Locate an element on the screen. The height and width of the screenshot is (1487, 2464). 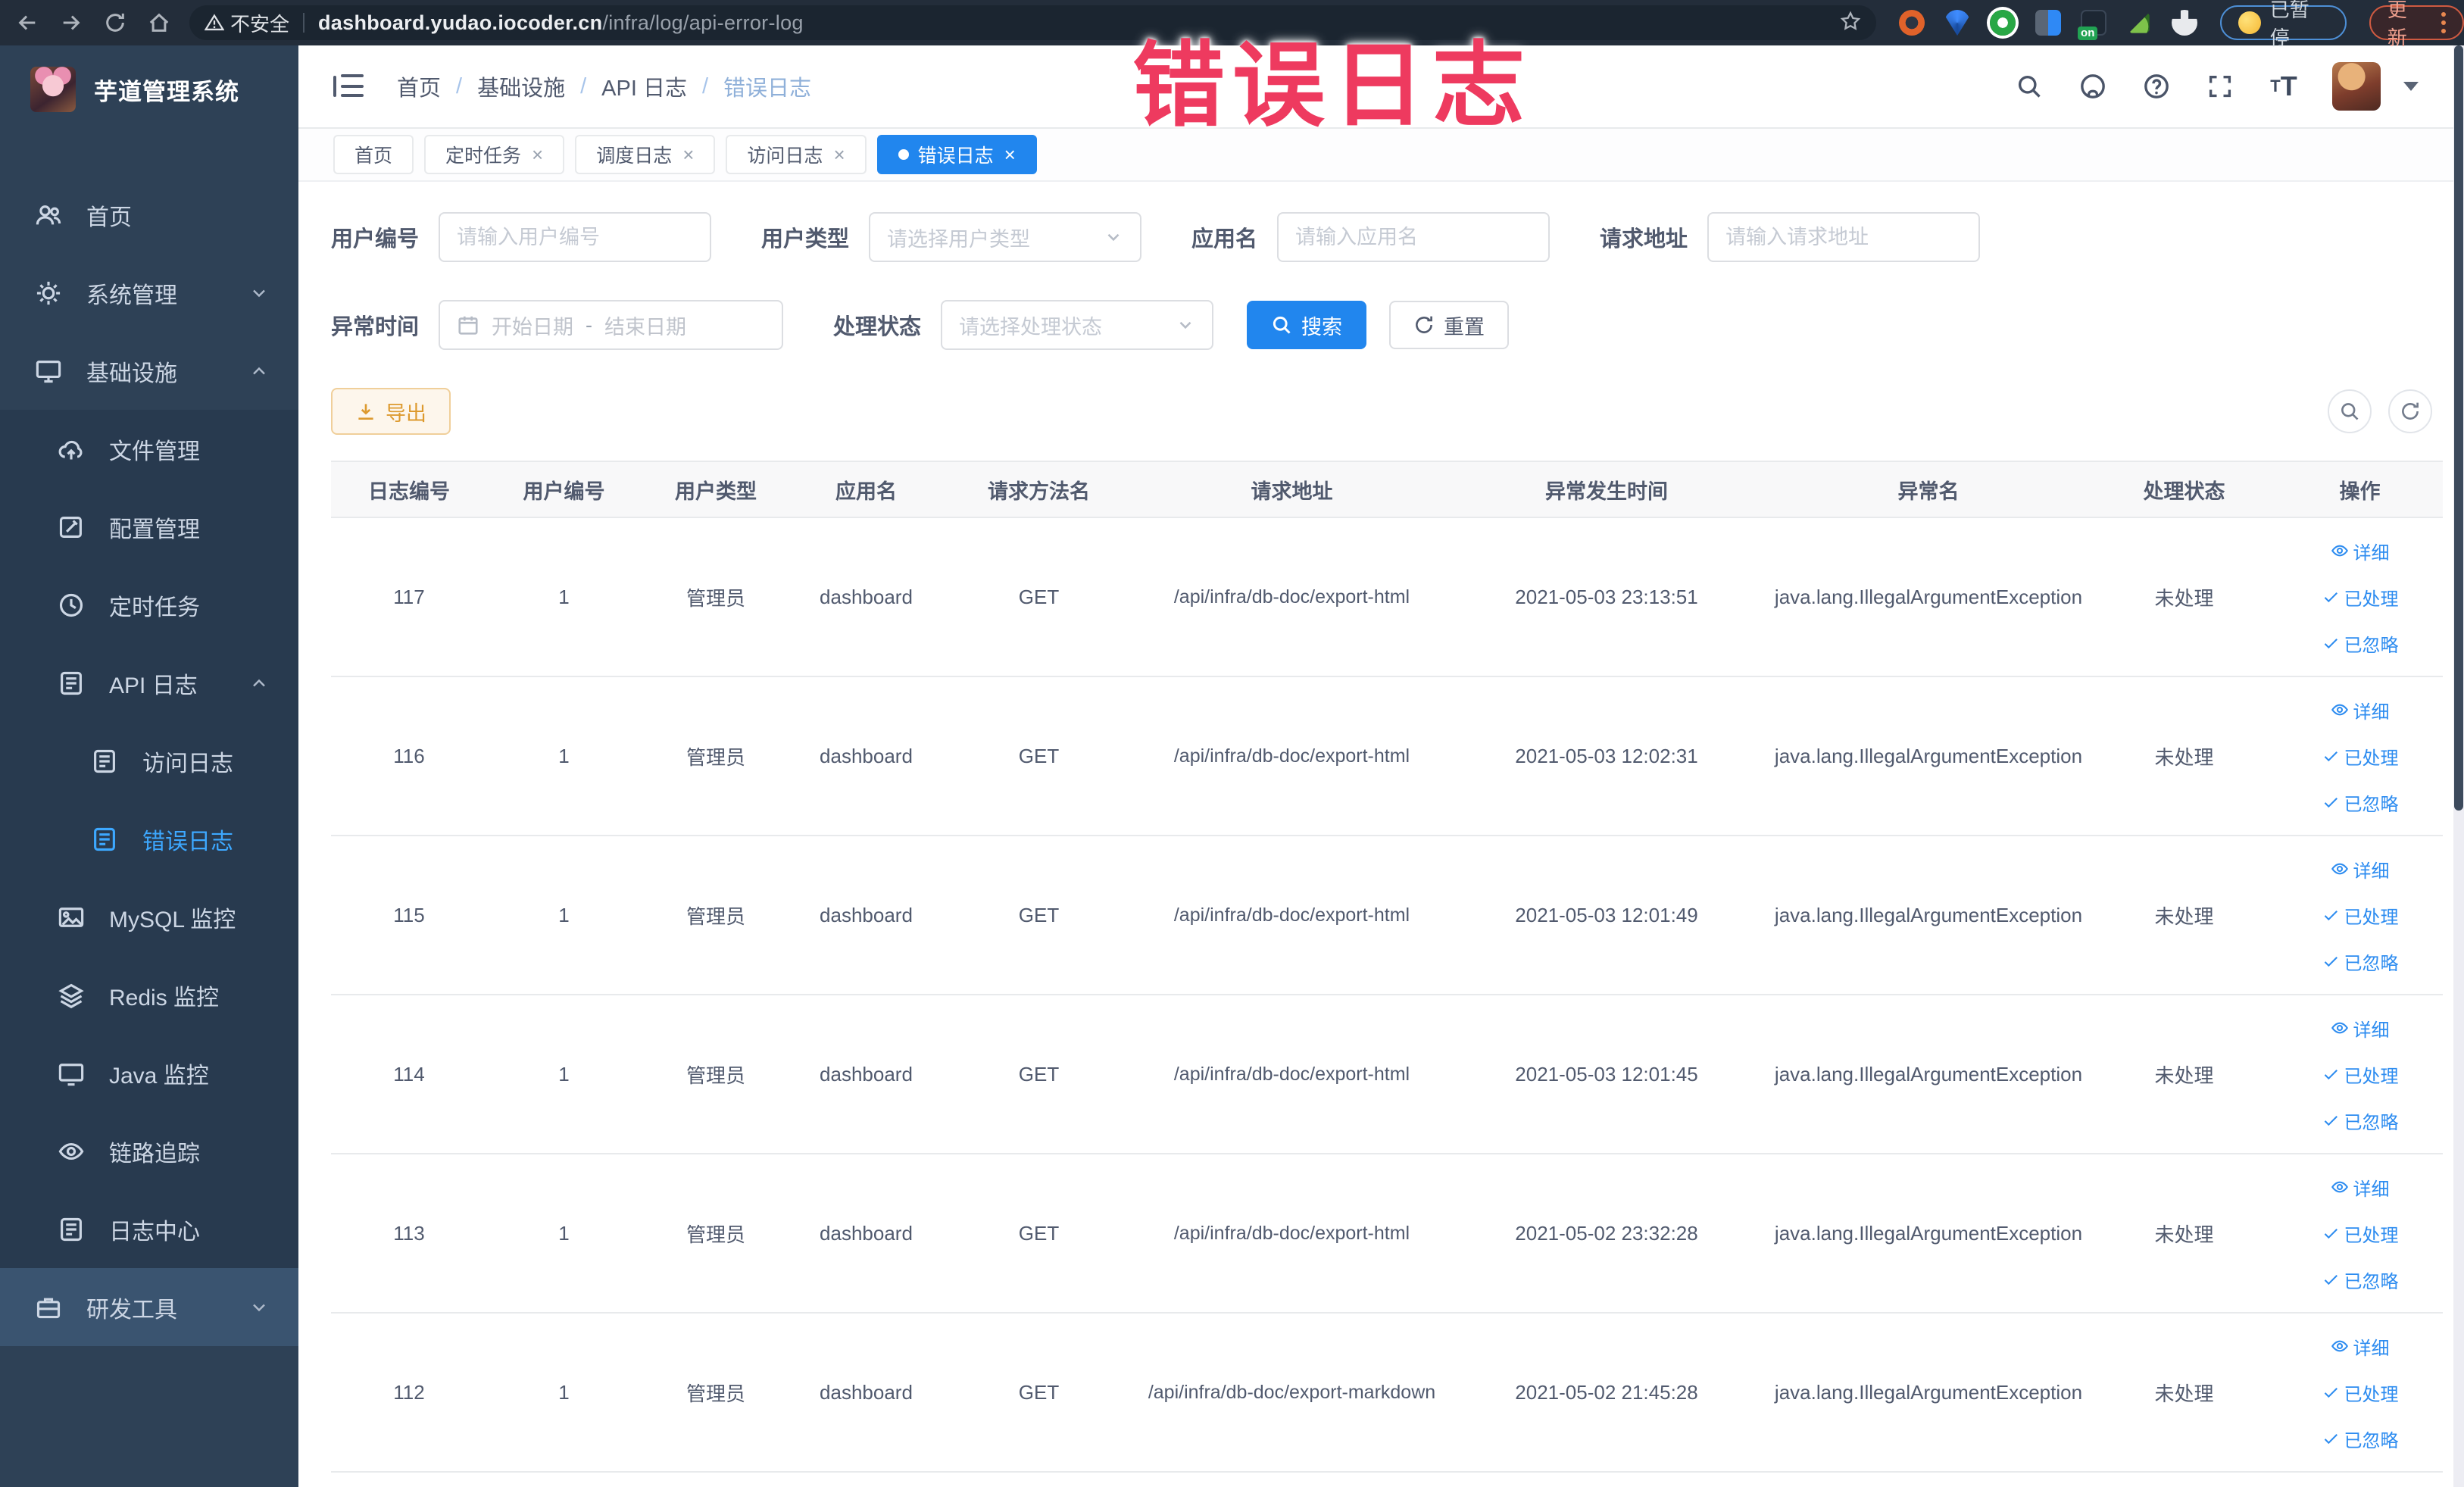
reset-button: 重置 is located at coordinates (1449, 325).